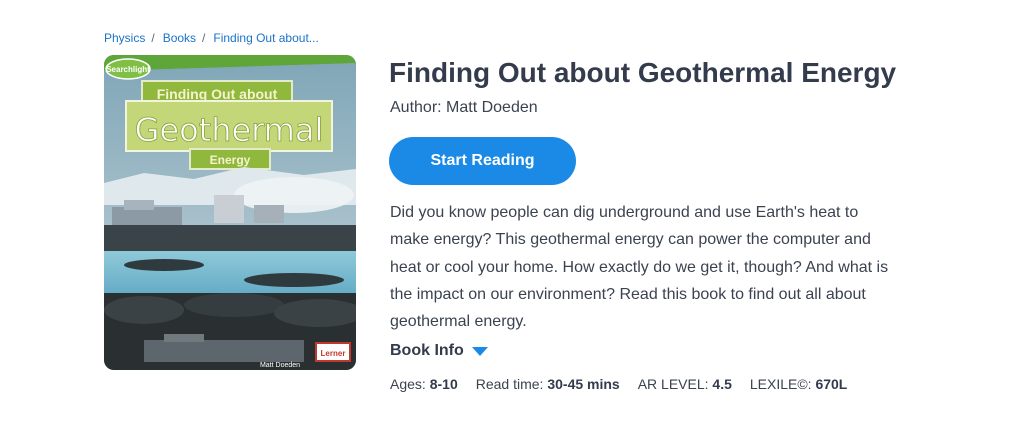 This screenshot has width=1024, height=424. I want to click on meta-readtime-label: Read time:, so click(511, 384).